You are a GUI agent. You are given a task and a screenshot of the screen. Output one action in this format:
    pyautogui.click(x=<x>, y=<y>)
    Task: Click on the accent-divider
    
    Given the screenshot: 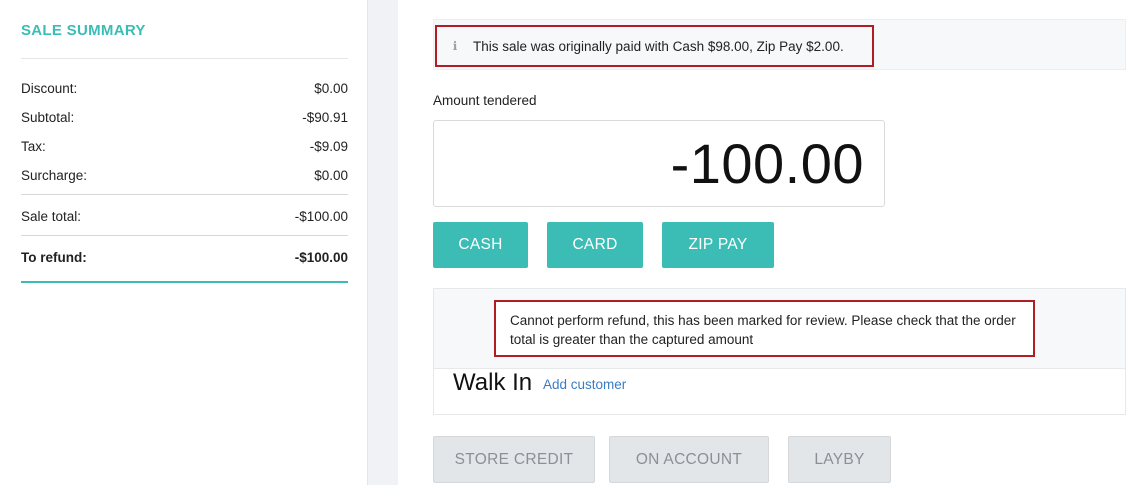 What is the action you would take?
    pyautogui.click(x=184, y=282)
    